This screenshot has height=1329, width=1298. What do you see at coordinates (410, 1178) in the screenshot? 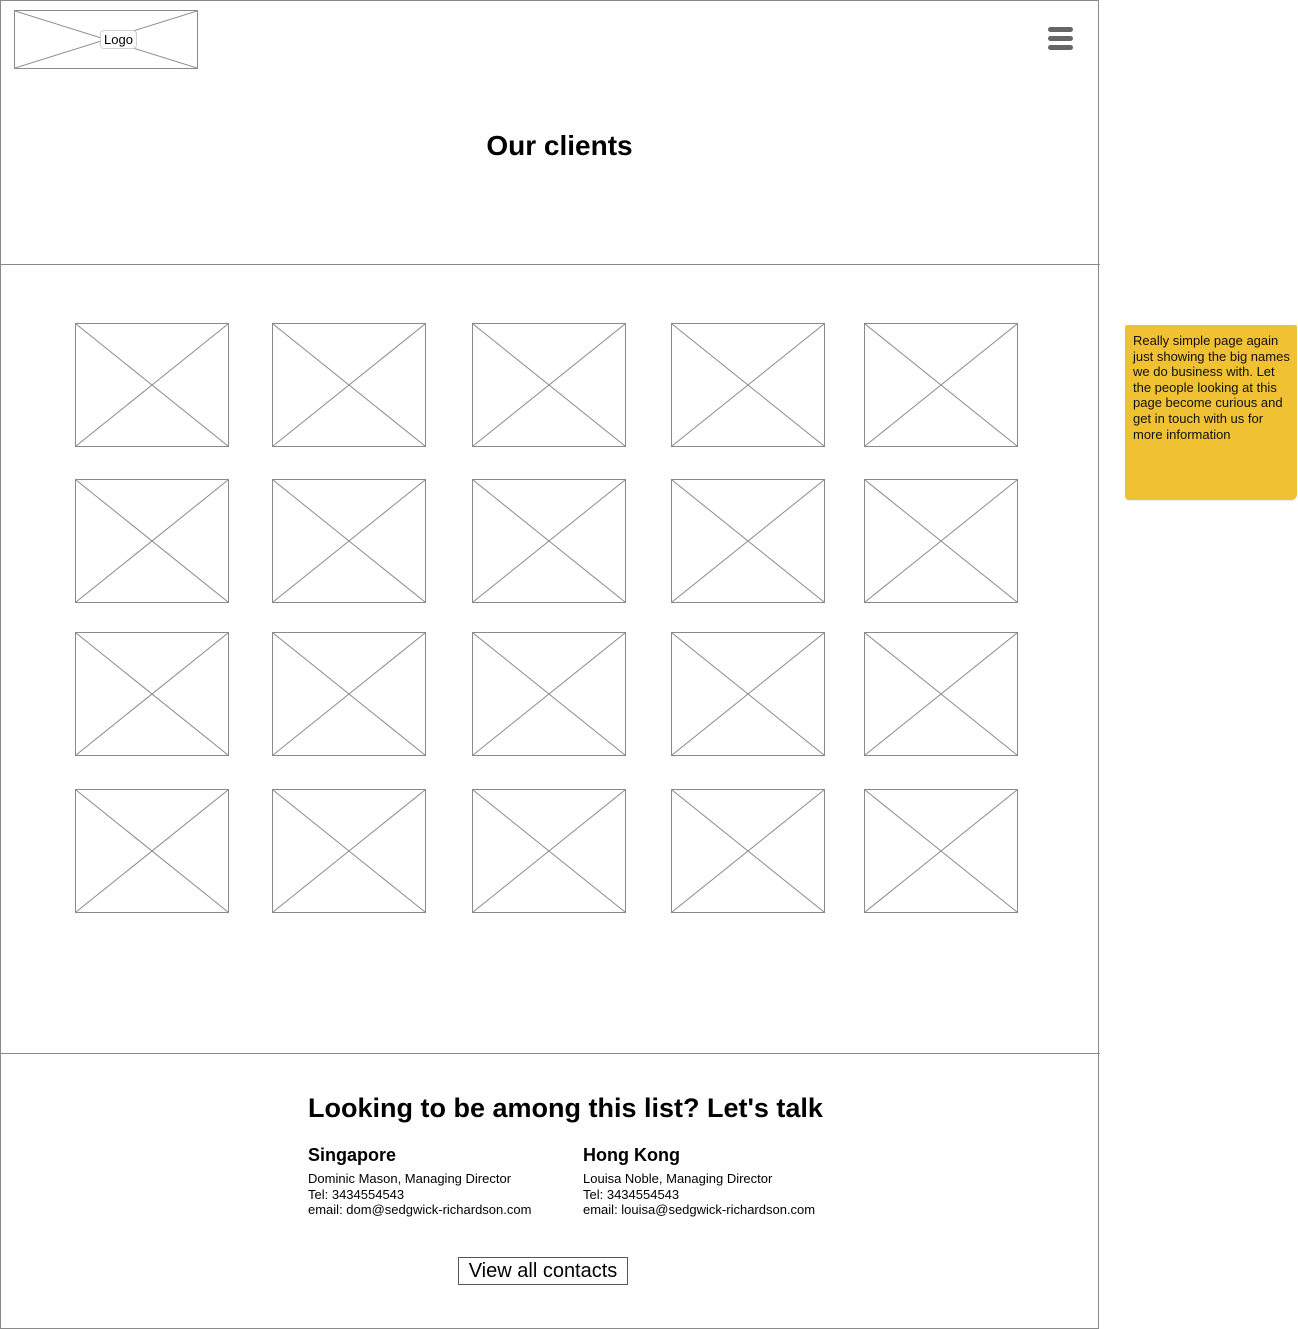
I see `office-person: Dominic Mason, Managing Director` at bounding box center [410, 1178].